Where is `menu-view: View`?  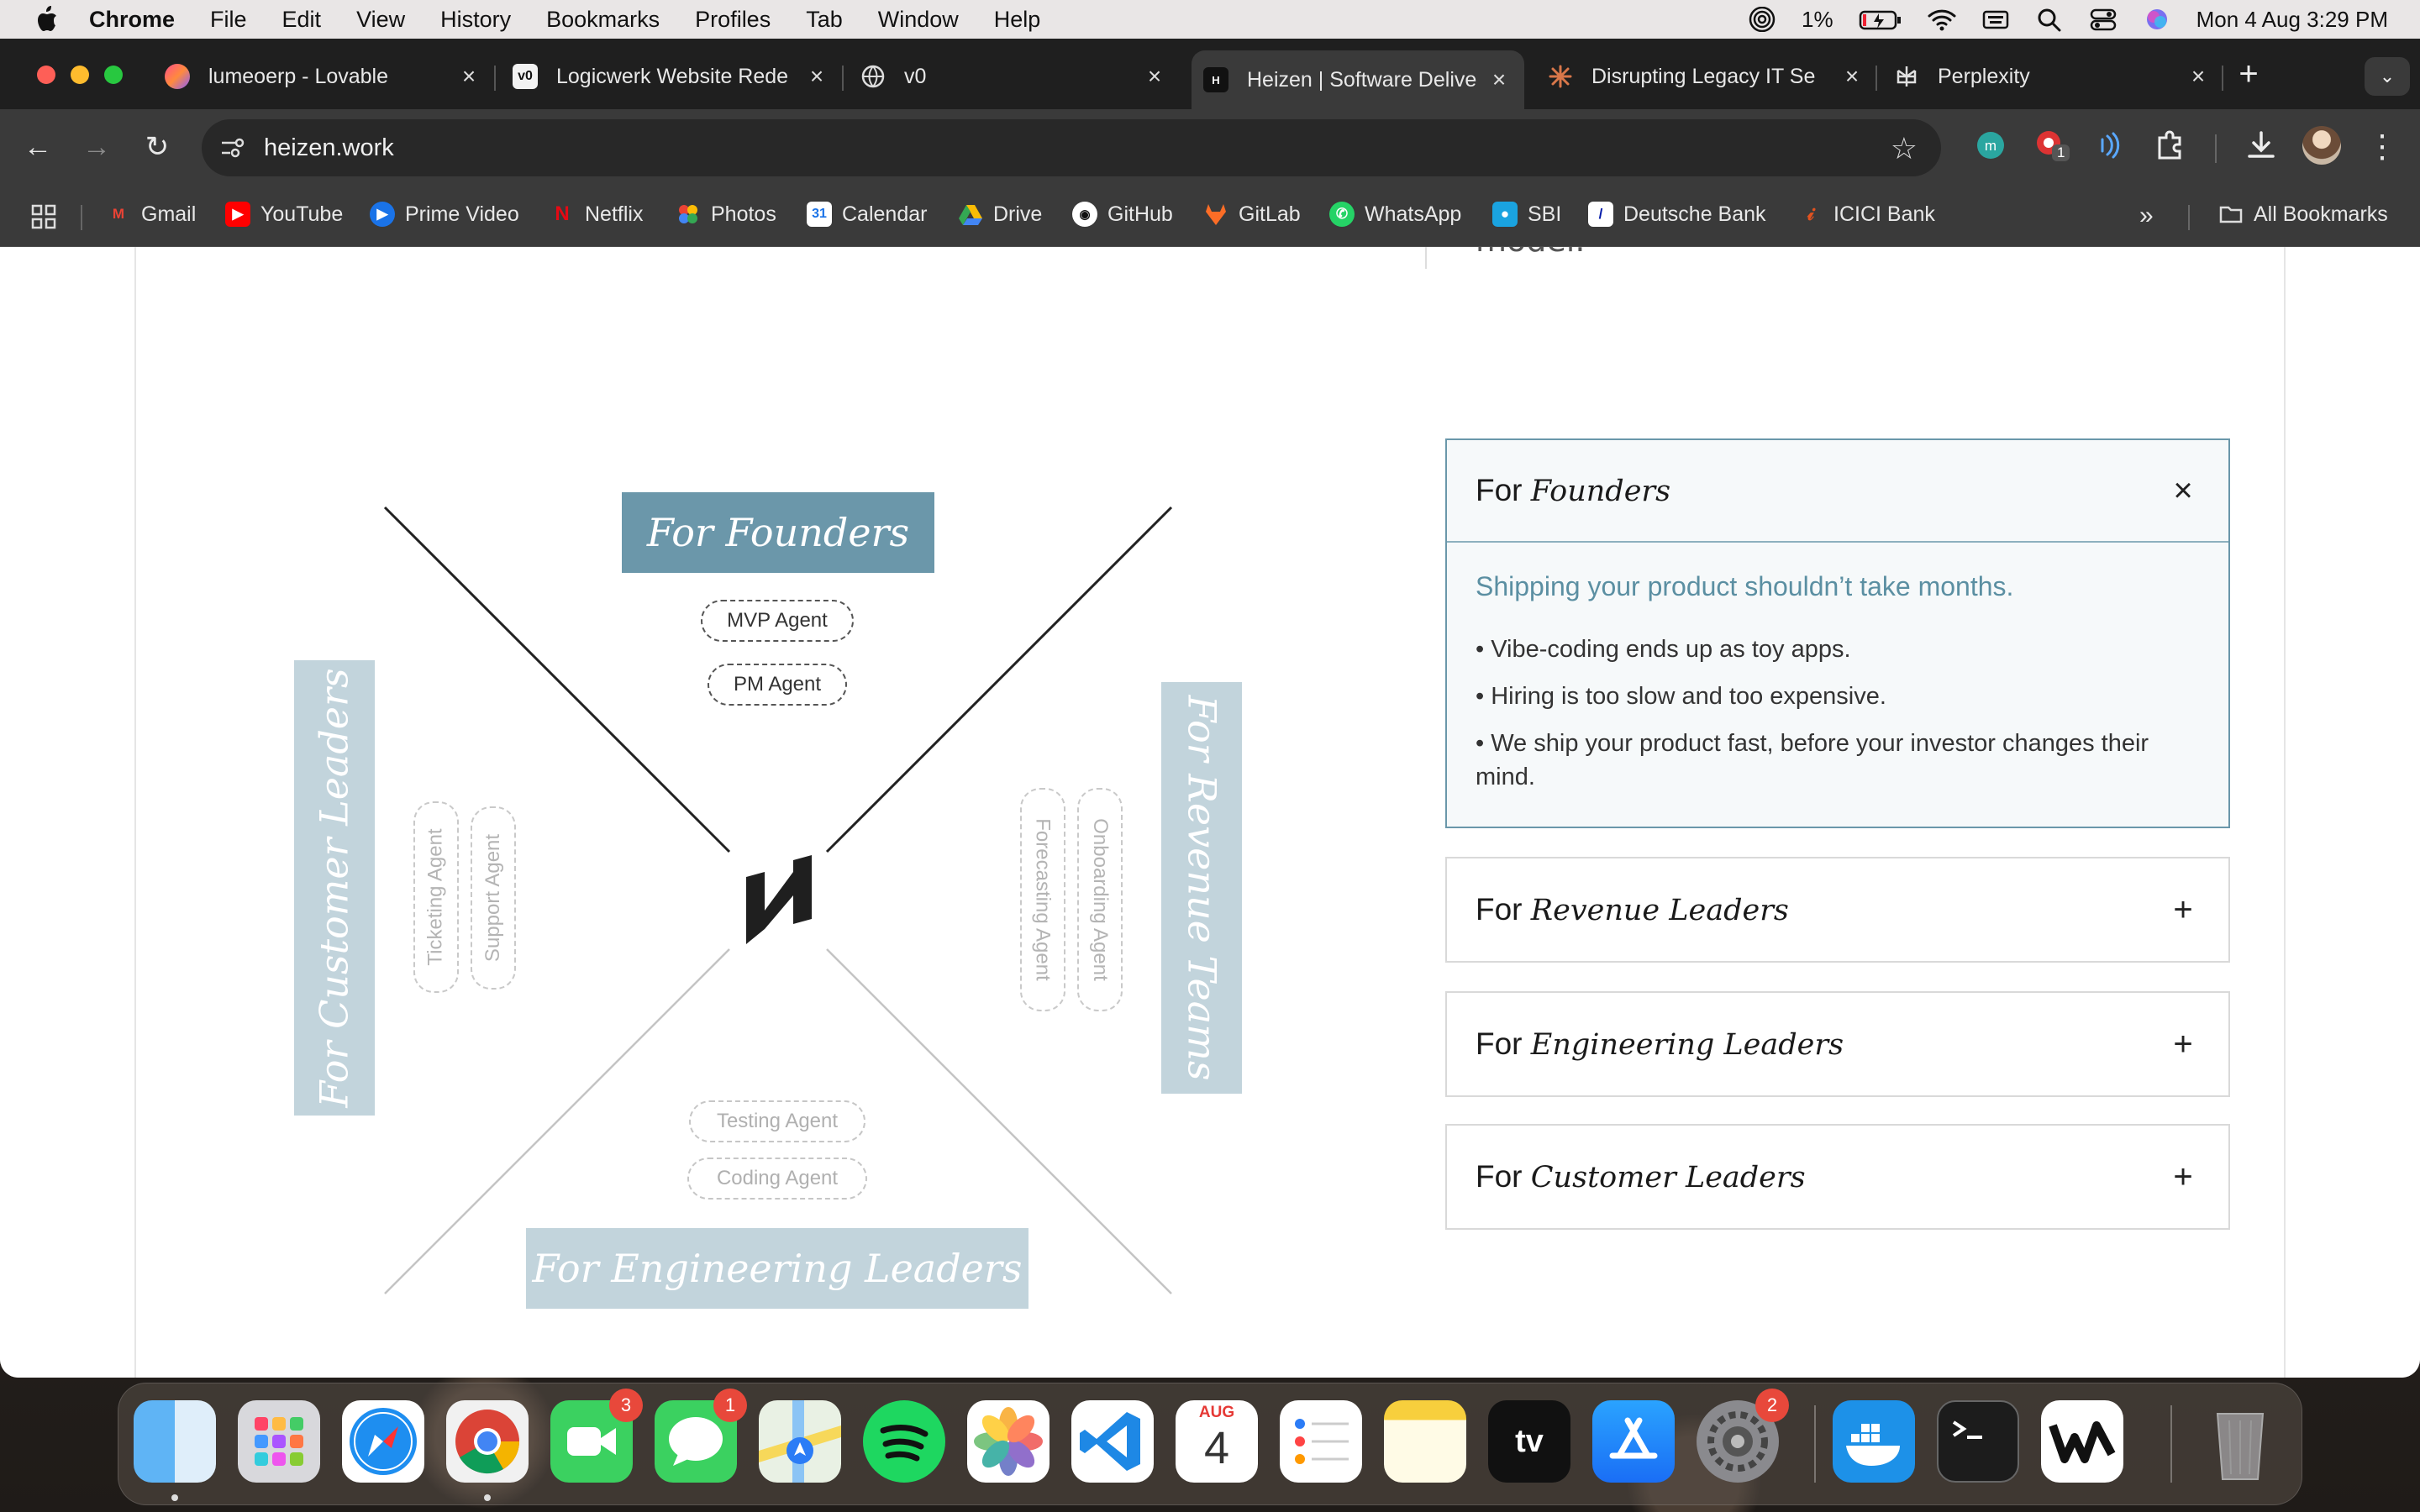
menu-view: View is located at coordinates (381, 20).